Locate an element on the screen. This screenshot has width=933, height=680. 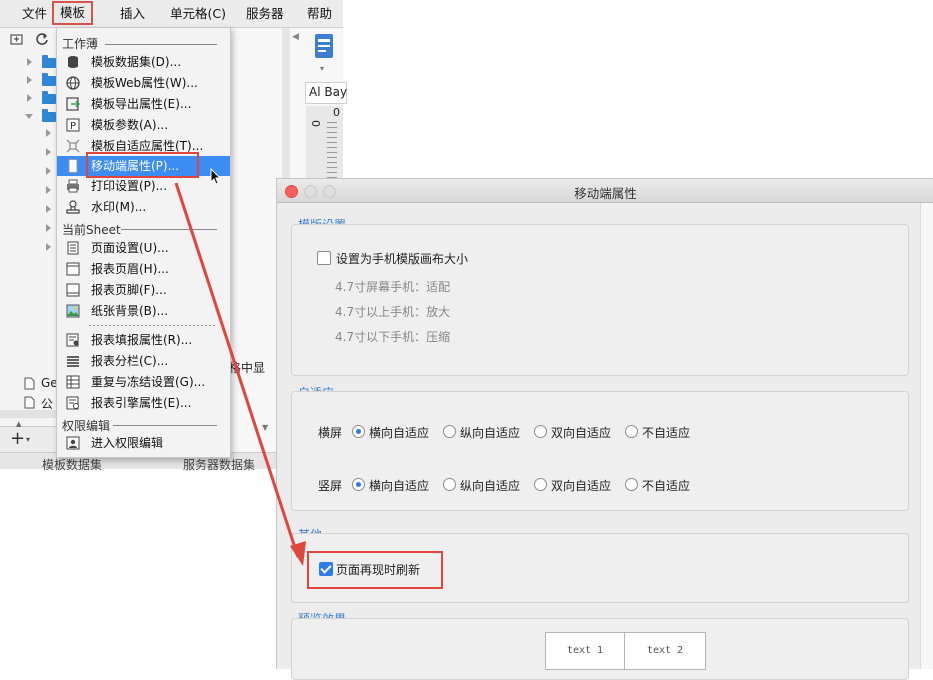
landscape-vertical-label: 纵向自适应 is located at coordinates (490, 432).